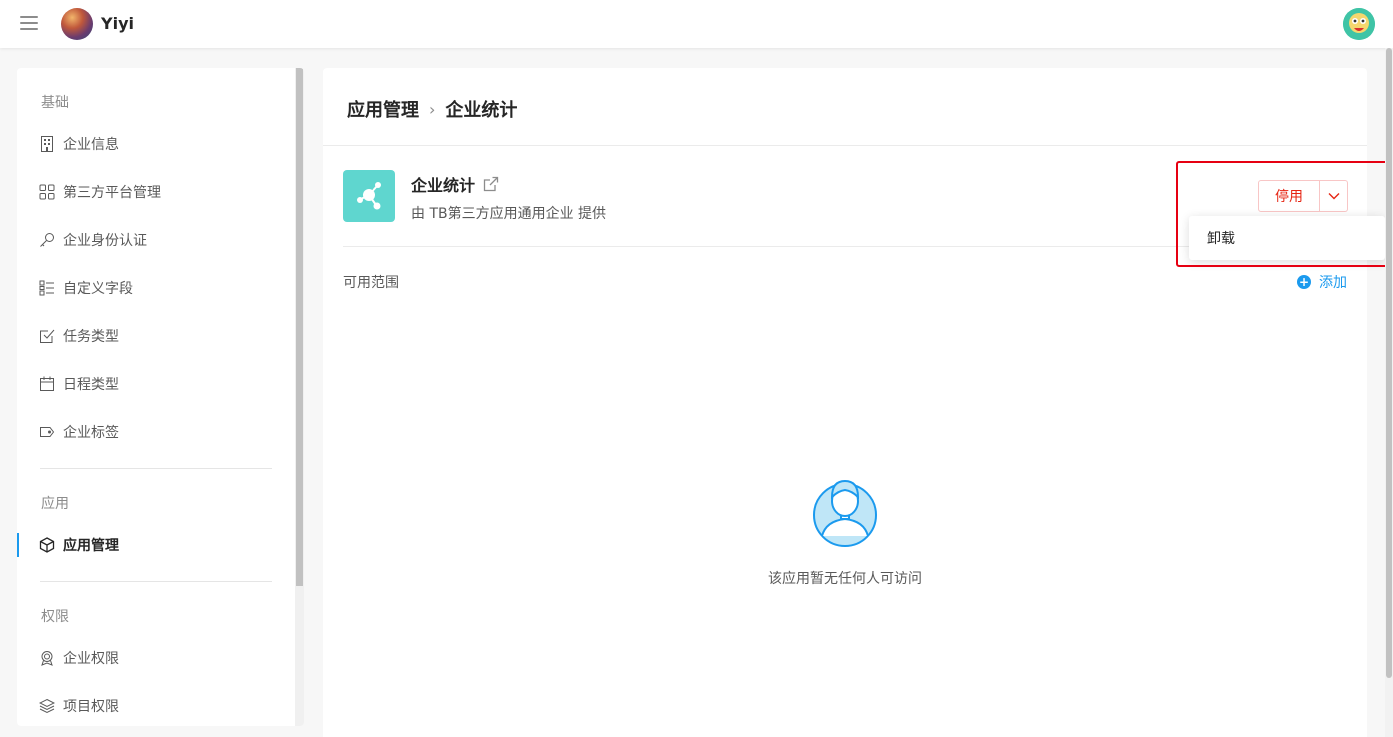 The height and width of the screenshot is (737, 1393). I want to click on group-title-apps: 应用, so click(55, 504).